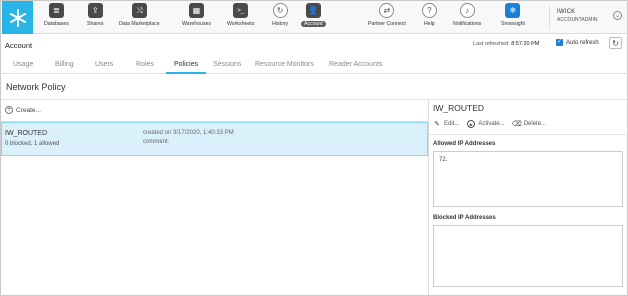 This screenshot has height=296, width=628. I want to click on allowed-ip-list, so click(528, 179).